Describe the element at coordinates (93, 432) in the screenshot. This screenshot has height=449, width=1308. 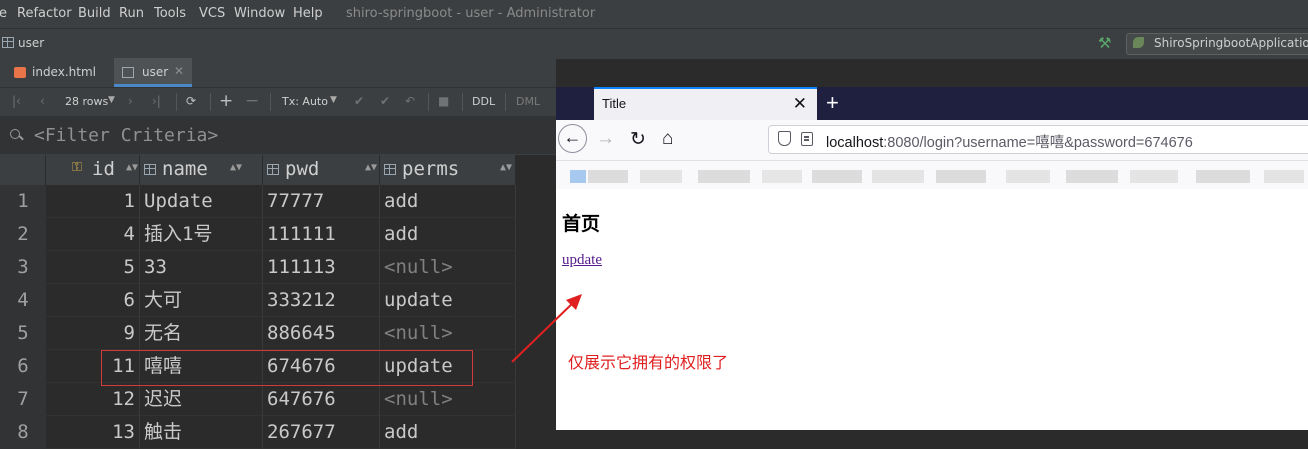
I see `cell-id: 13` at that location.